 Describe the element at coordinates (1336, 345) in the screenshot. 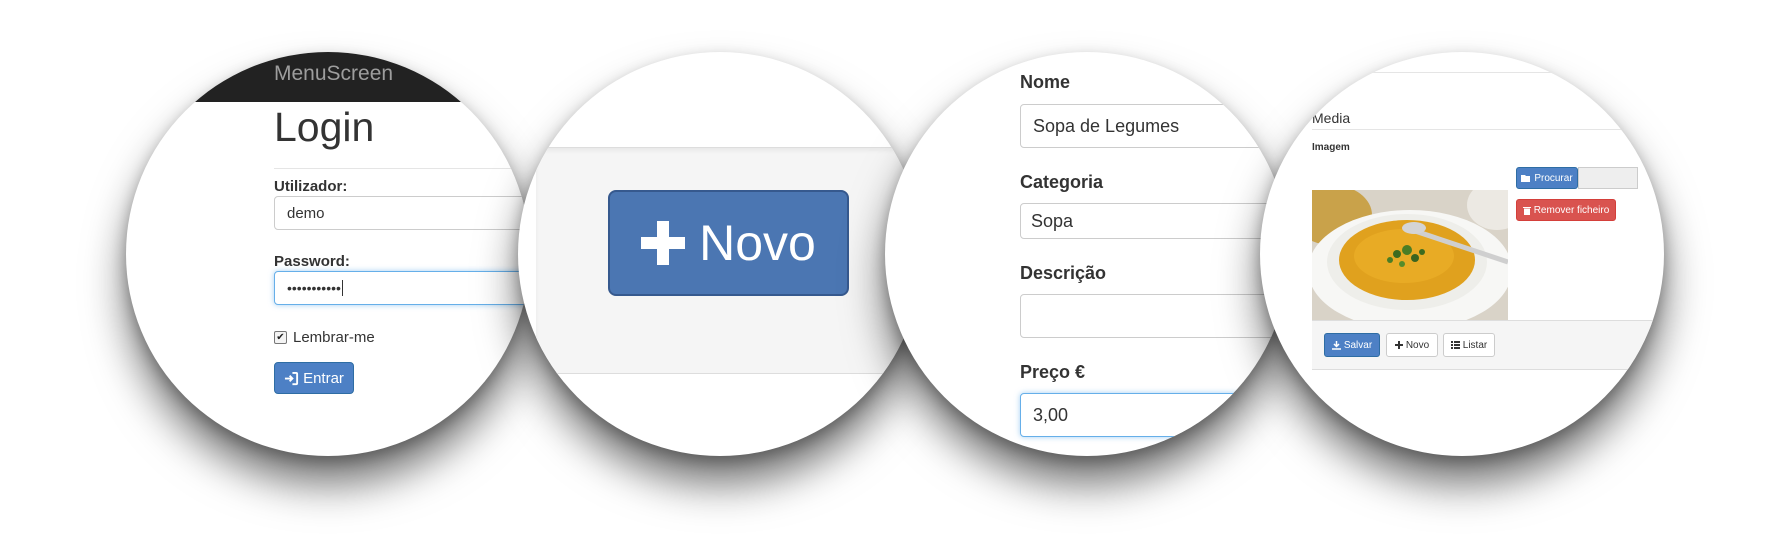

I see `download-icon` at that location.